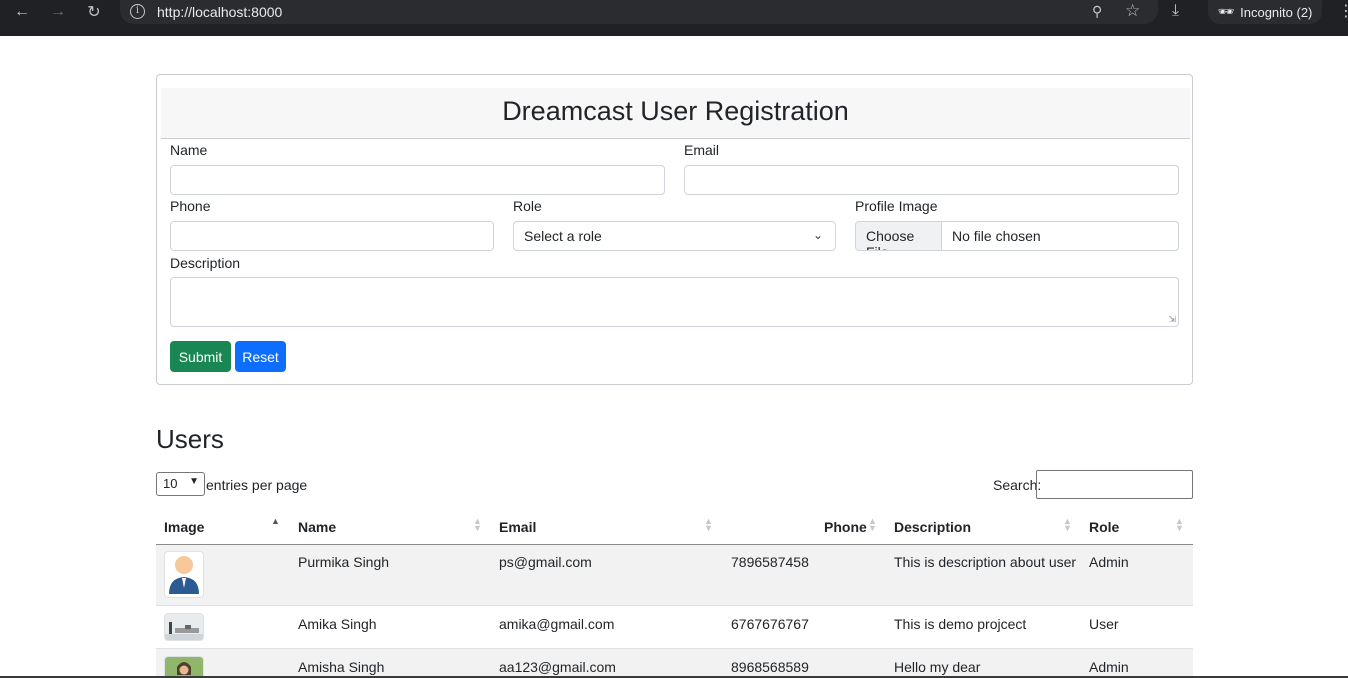 The width and height of the screenshot is (1348, 678). Describe the element at coordinates (985, 562) in the screenshot. I see `user-description: This is description about user` at that location.